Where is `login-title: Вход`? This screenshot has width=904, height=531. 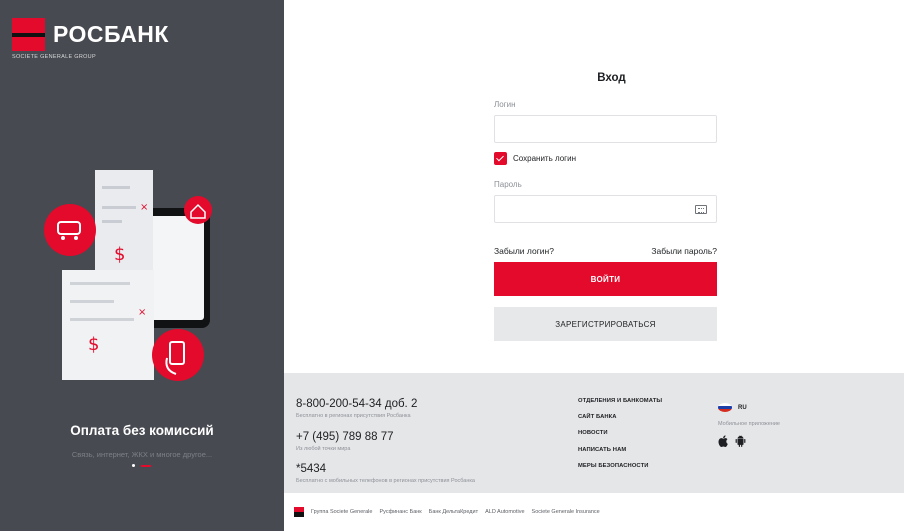
login-title: Вход is located at coordinates (611, 78).